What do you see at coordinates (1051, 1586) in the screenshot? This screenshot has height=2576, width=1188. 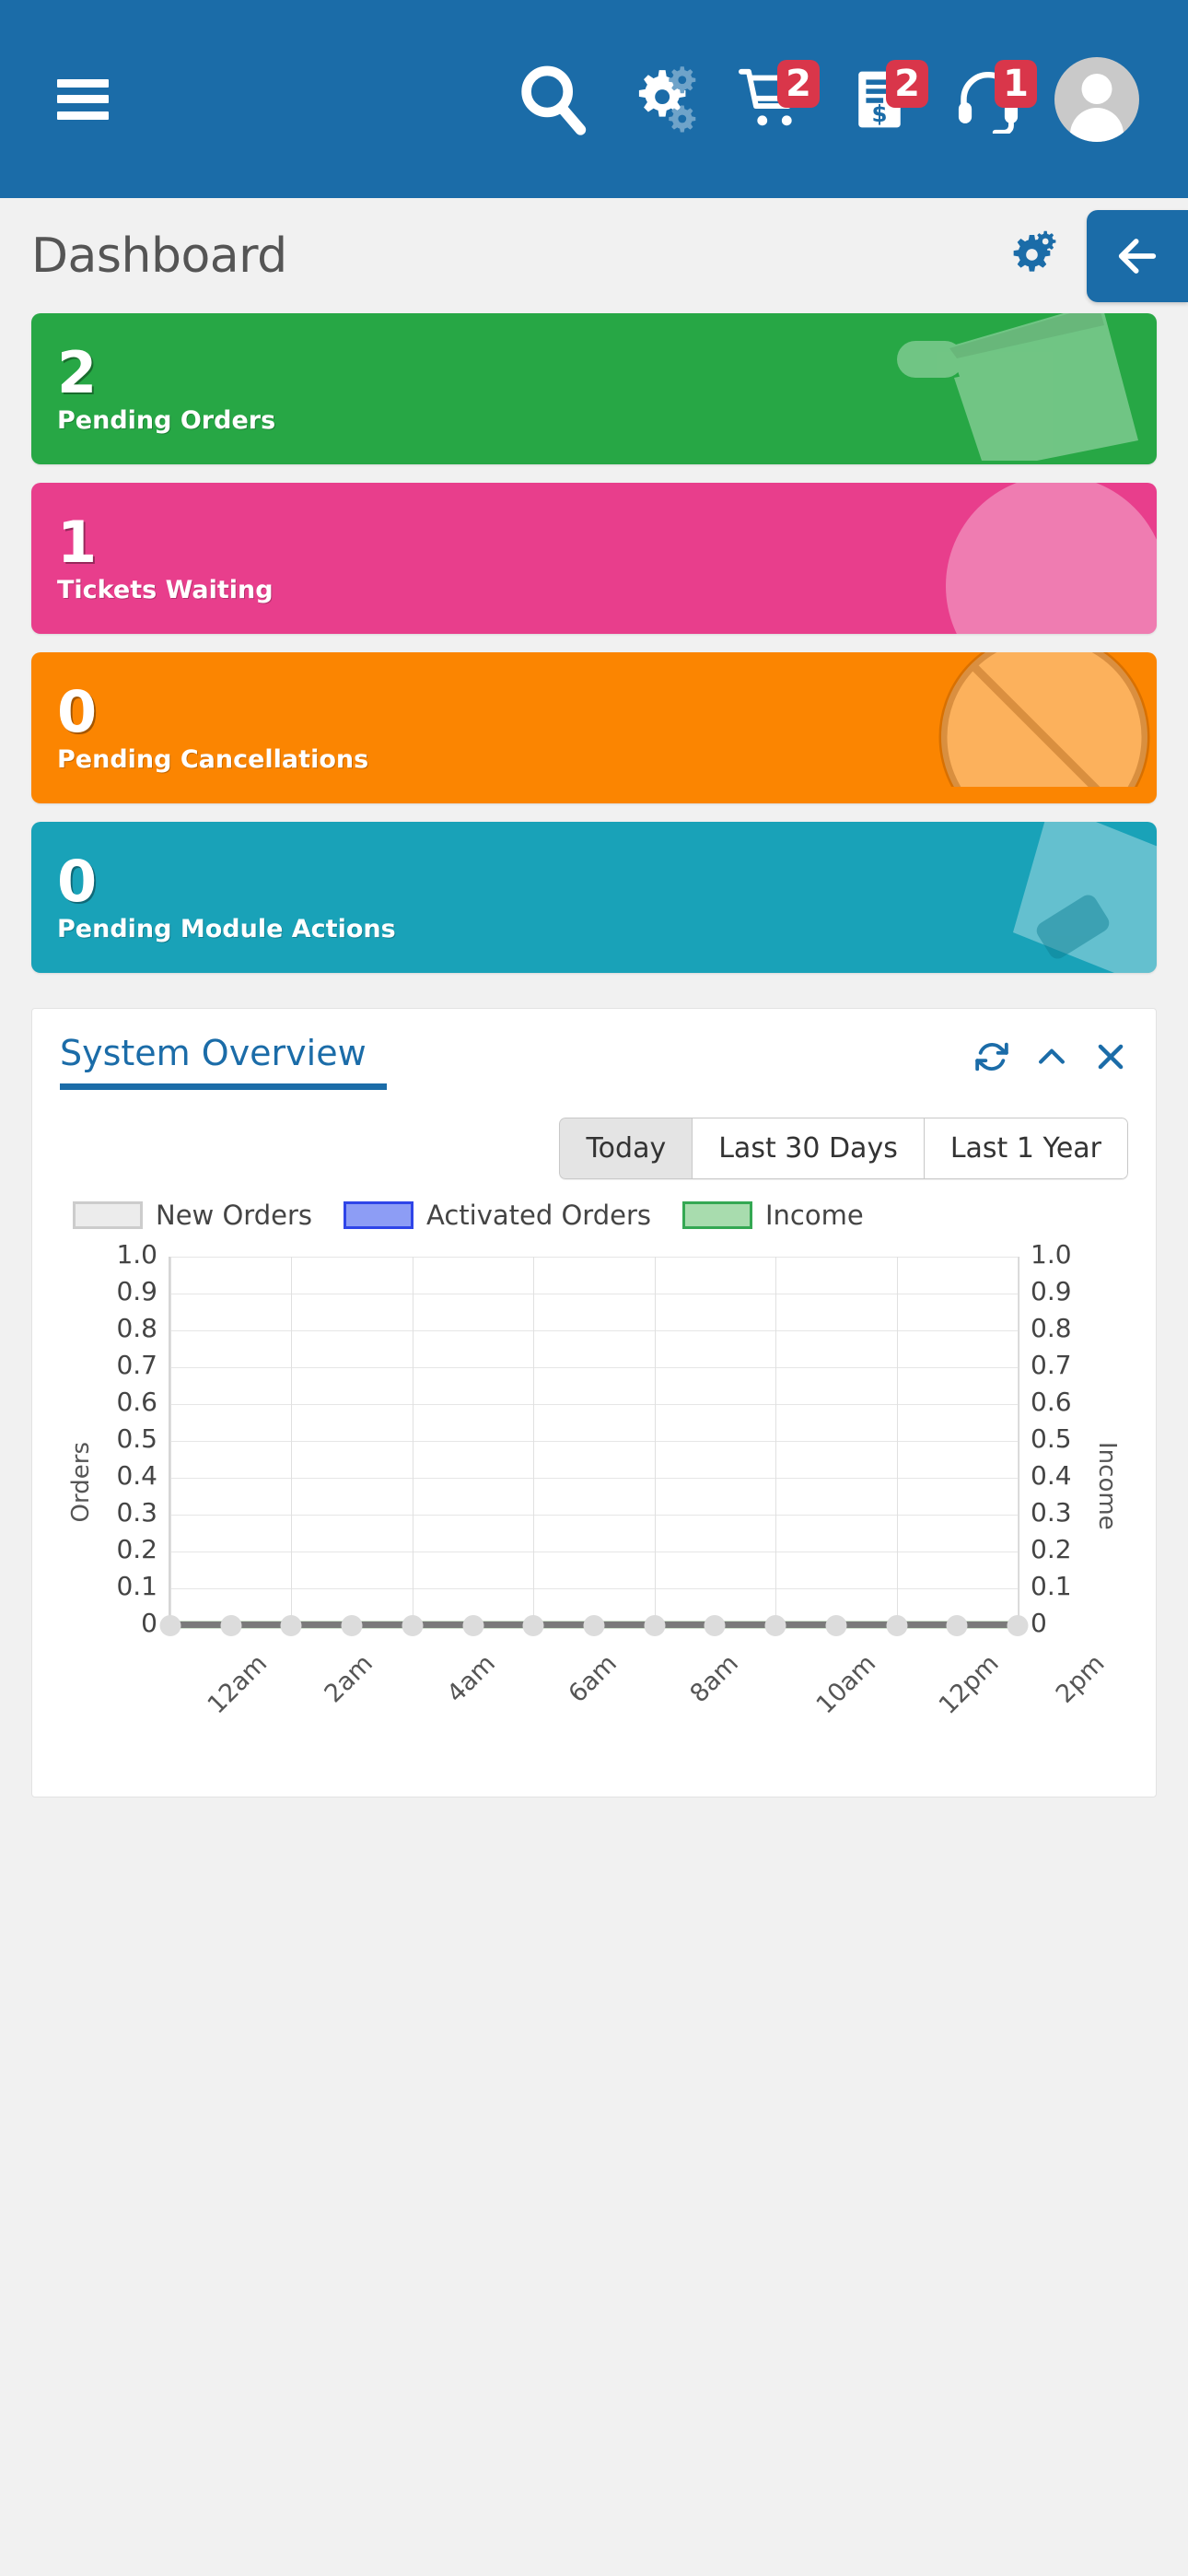 I see `chart-y2-tick: 0.1` at bounding box center [1051, 1586].